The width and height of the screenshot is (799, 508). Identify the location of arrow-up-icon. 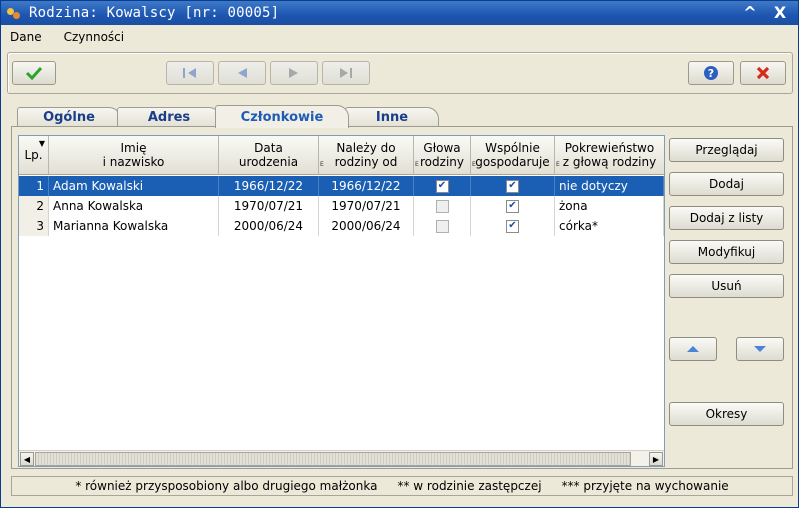
(693, 349).